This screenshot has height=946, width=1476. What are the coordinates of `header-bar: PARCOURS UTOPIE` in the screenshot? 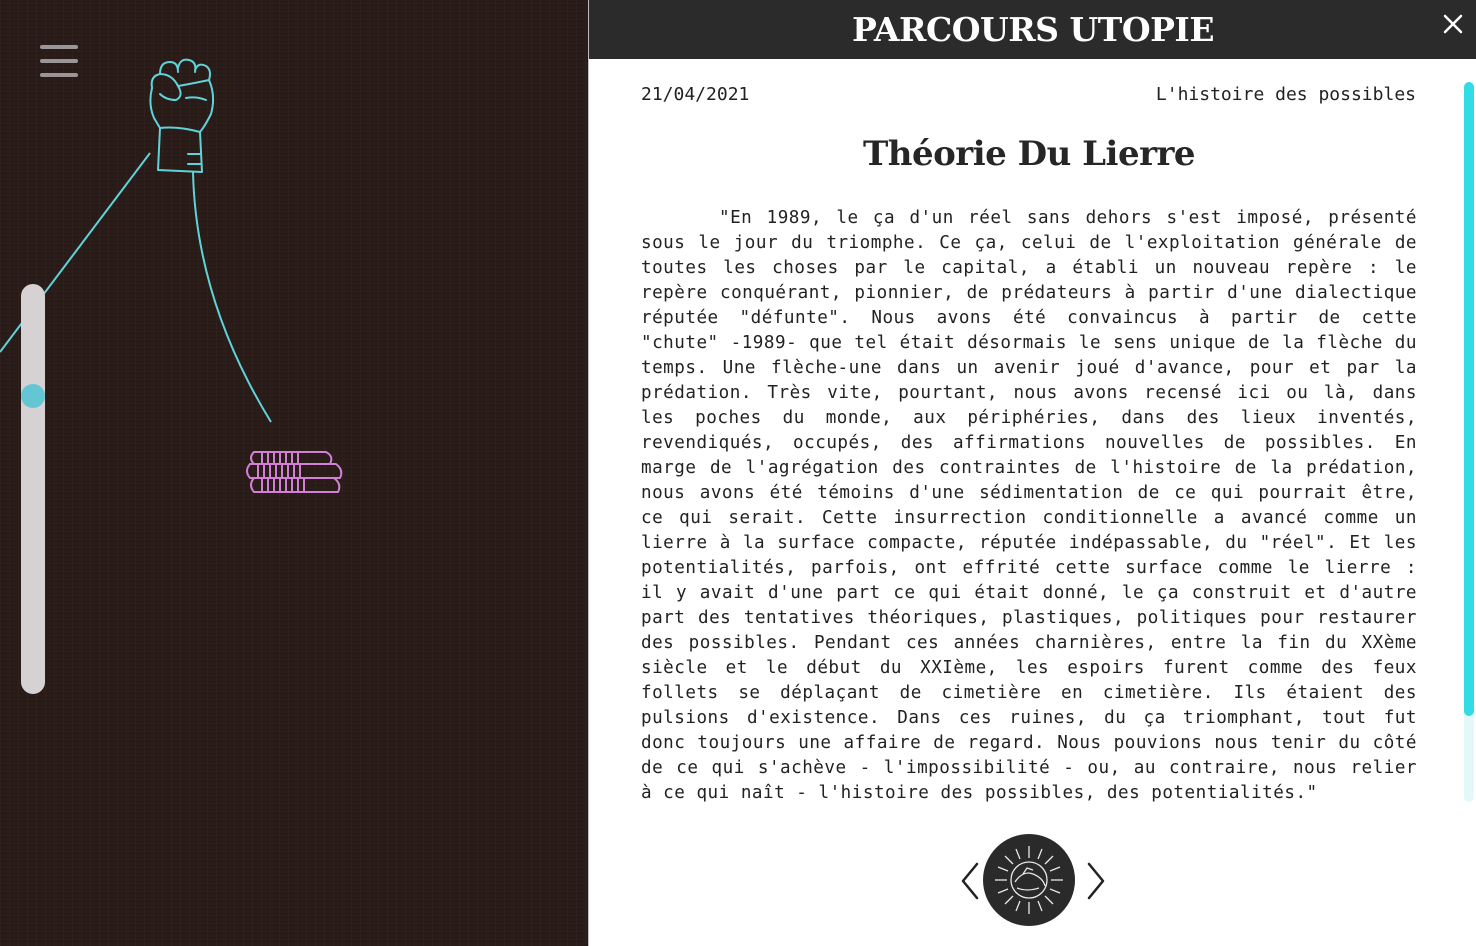 It's located at (1032, 29).